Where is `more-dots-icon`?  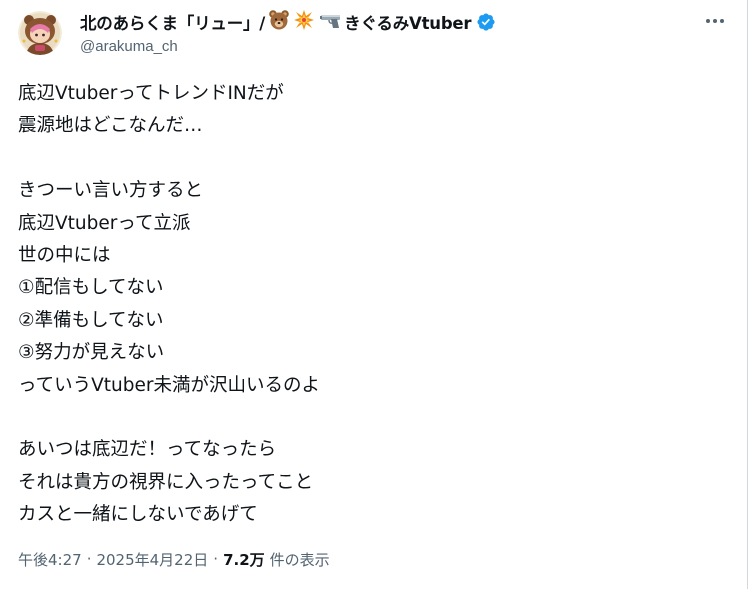
more-dots-icon is located at coordinates (715, 21).